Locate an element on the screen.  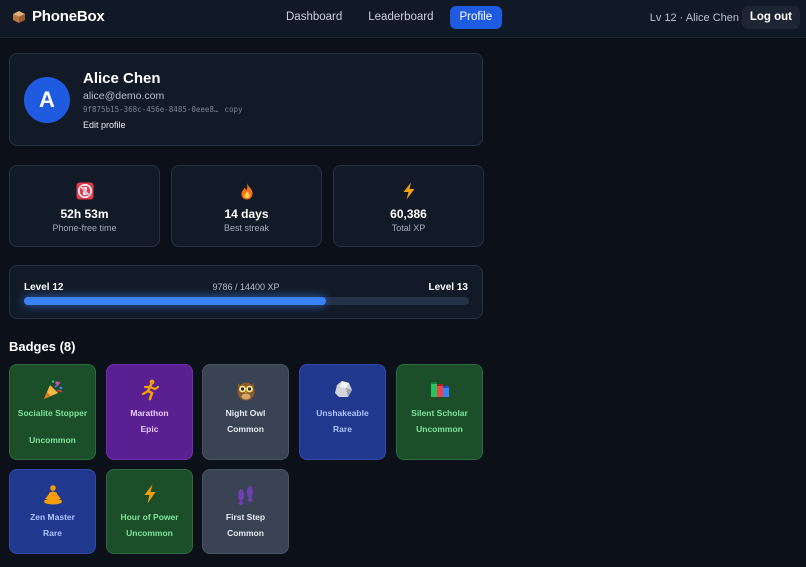
badge-name: Marathon is located at coordinates (149, 413).